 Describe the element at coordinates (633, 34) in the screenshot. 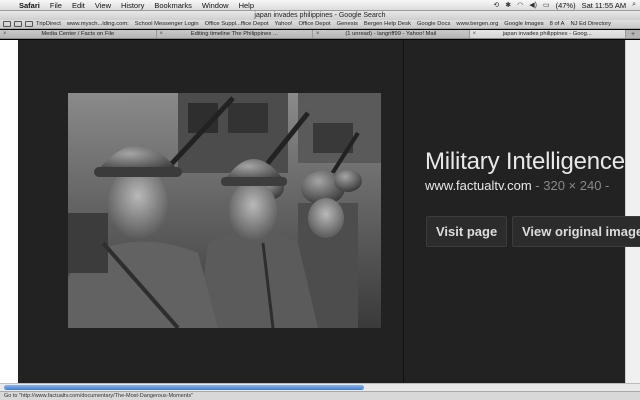

I see `new-tab-button: +` at that location.